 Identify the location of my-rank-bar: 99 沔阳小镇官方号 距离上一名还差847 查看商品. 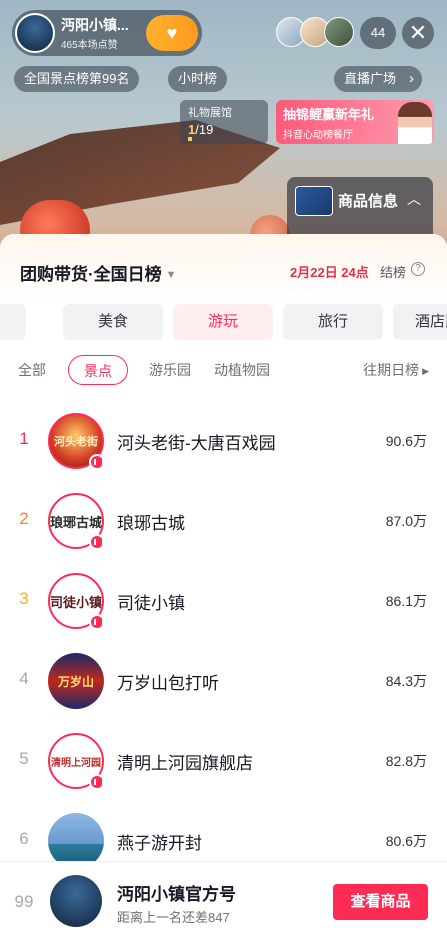
(223, 900).